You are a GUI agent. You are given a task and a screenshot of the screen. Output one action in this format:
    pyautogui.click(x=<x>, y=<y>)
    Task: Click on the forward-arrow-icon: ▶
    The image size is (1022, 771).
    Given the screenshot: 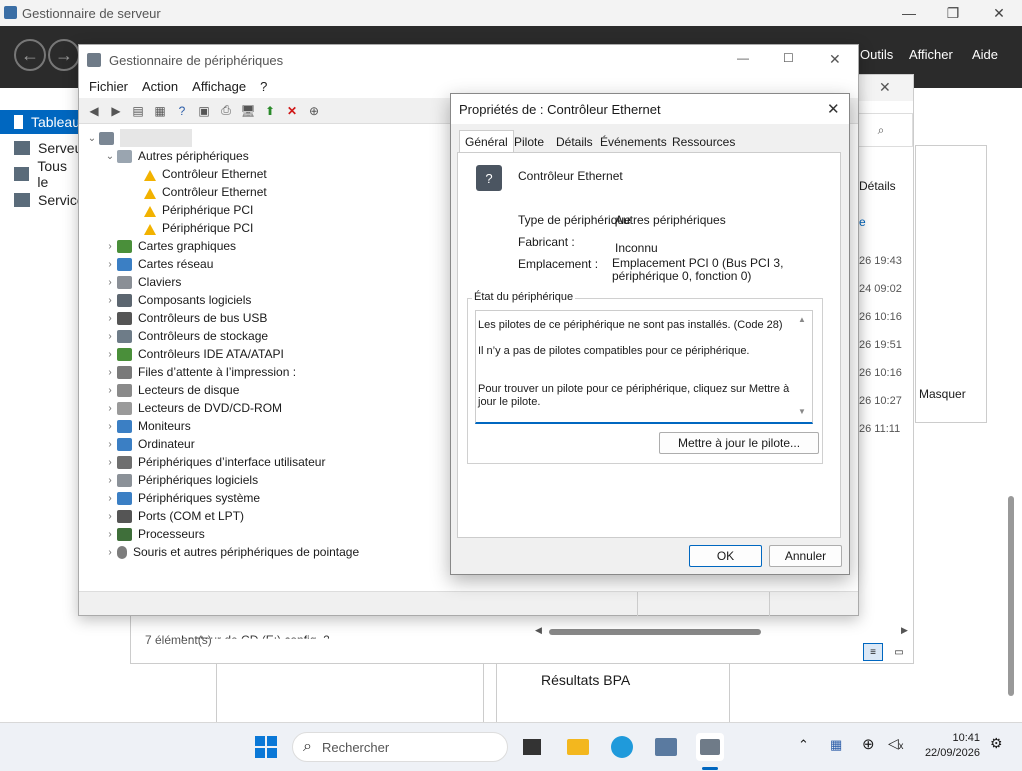 What is the action you would take?
    pyautogui.click(x=116, y=111)
    